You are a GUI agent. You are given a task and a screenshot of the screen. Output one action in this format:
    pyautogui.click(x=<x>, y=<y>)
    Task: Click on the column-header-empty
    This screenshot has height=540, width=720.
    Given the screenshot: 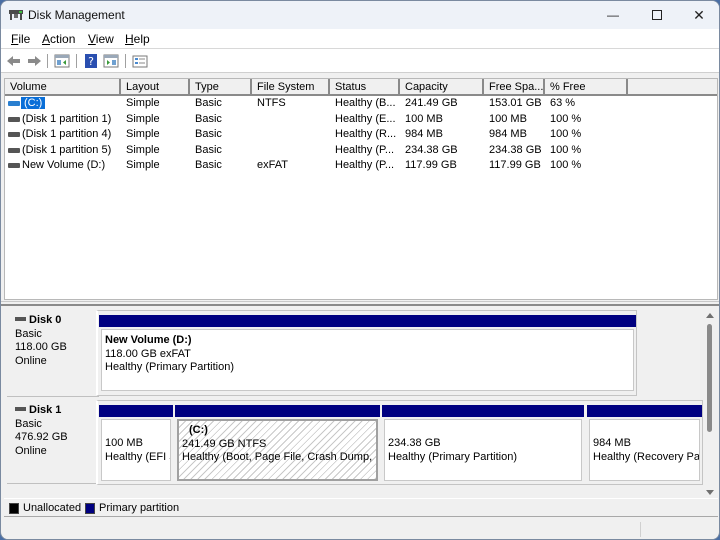 What is the action you would take?
    pyautogui.click(x=673, y=86)
    